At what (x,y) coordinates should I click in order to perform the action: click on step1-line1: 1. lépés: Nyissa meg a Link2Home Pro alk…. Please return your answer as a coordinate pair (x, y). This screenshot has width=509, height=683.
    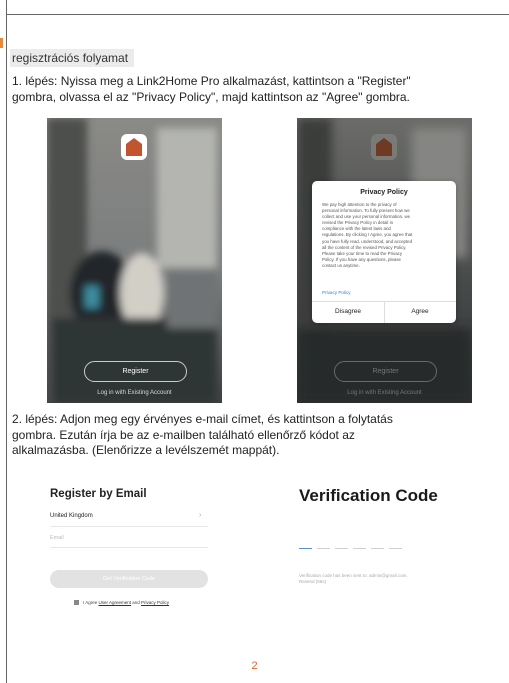
    Looking at the image, I should click on (211, 81).